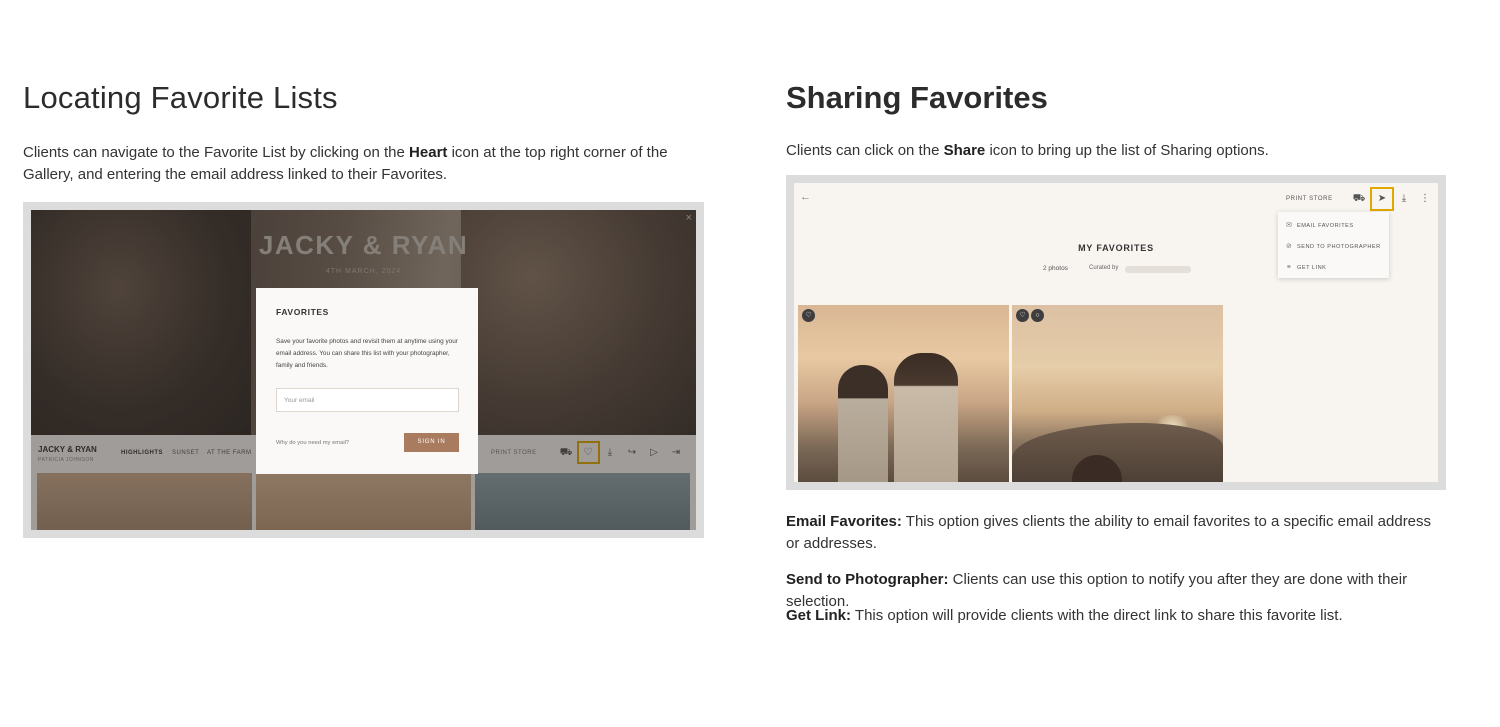 Image resolution: width=1500 pixels, height=727 pixels. I want to click on modal-title: FAVORITES, so click(302, 312).